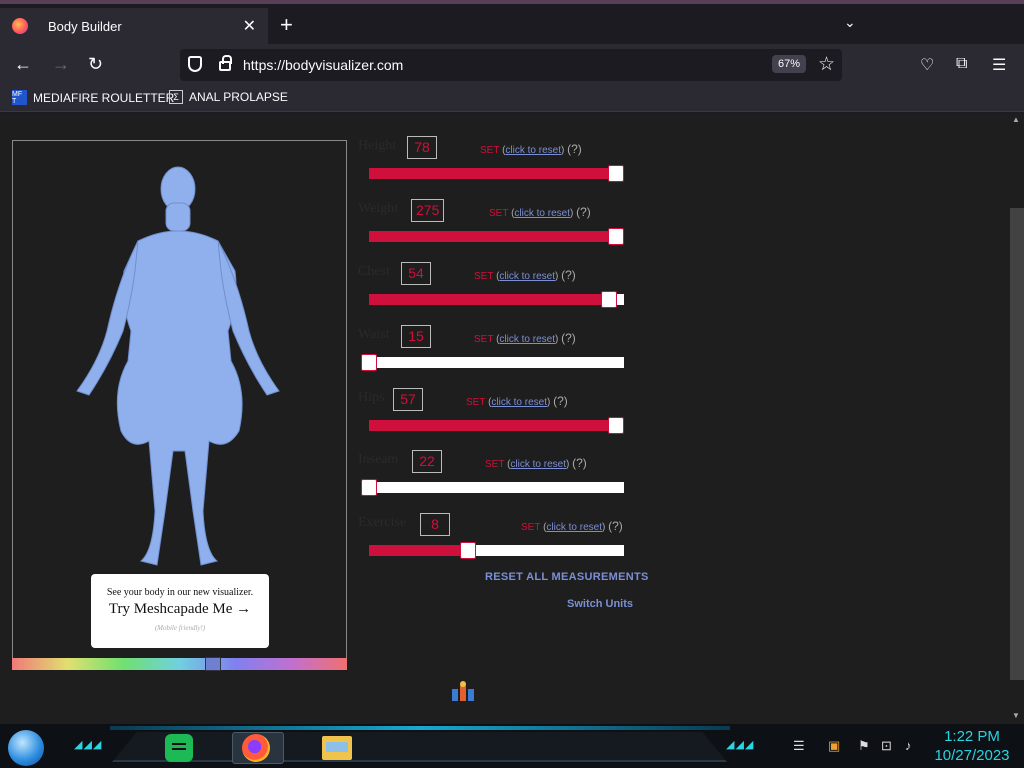  I want to click on new-tab-button: +, so click(290, 25).